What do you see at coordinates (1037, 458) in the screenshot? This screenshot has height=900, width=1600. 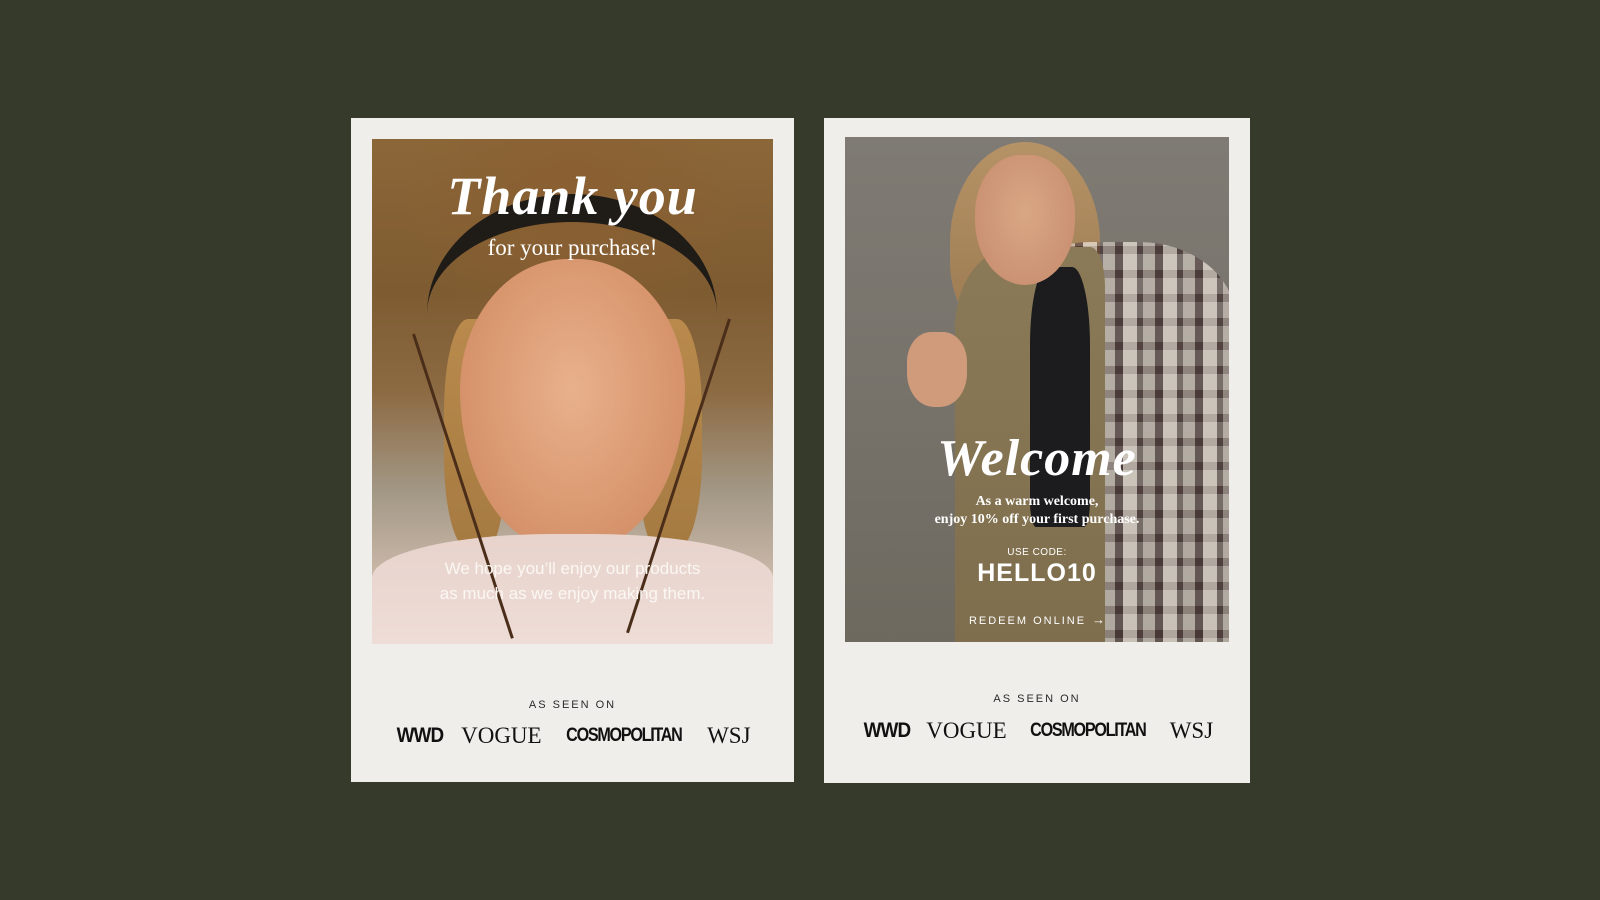 I see `welcome-title: Welcome` at bounding box center [1037, 458].